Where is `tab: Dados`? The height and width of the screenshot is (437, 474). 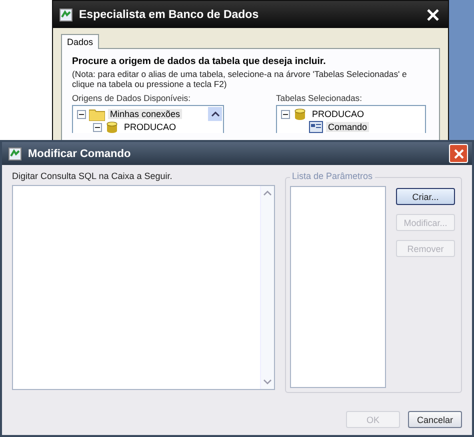
tab: Dados is located at coordinates (80, 41).